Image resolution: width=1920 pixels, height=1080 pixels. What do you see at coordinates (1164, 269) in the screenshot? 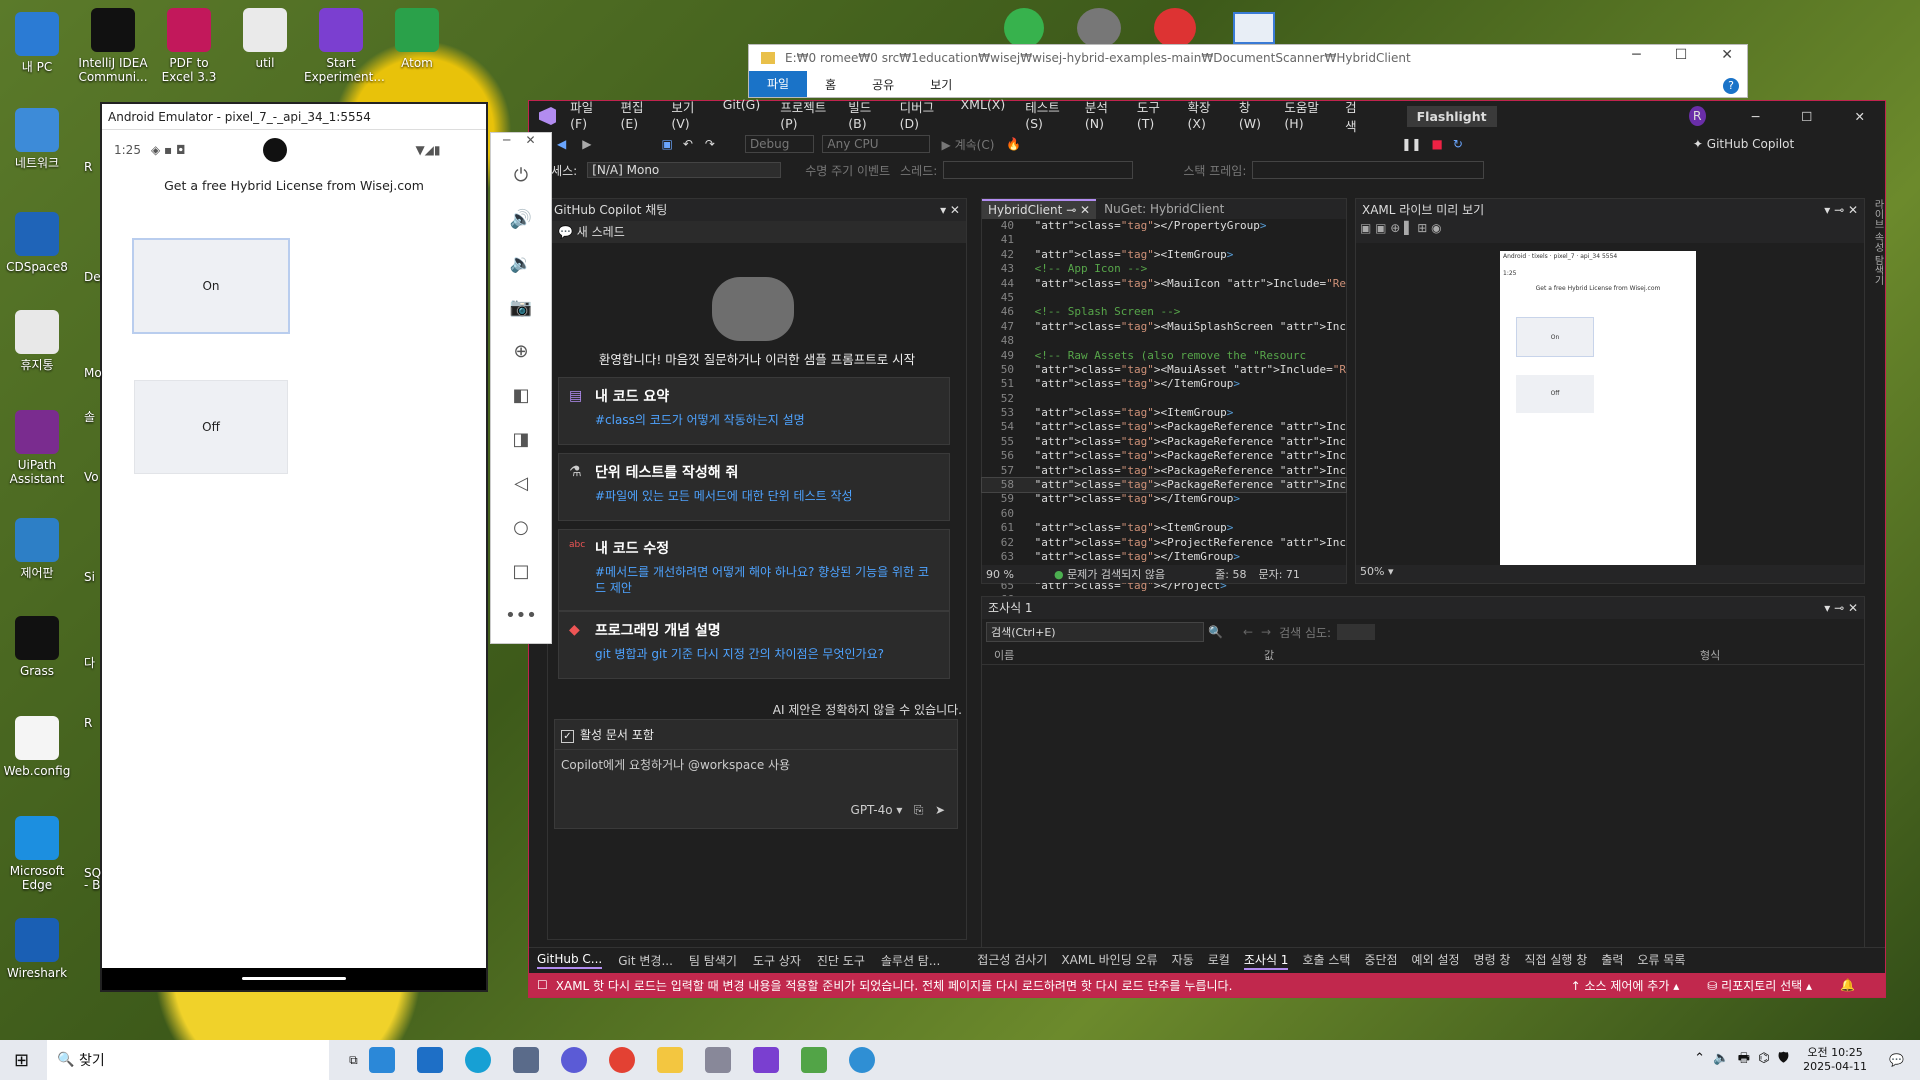
I see `code-line: 43 <!-- App Icon -->` at bounding box center [1164, 269].